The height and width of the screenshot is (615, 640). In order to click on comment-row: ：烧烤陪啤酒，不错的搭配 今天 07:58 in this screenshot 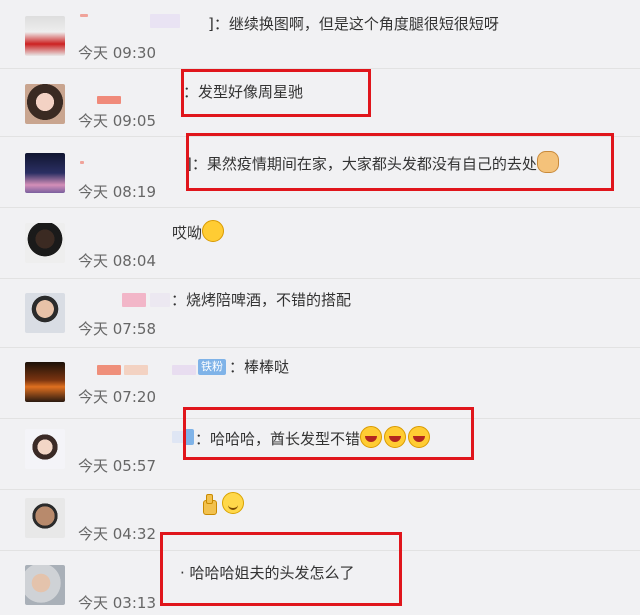, I will do `click(320, 313)`.